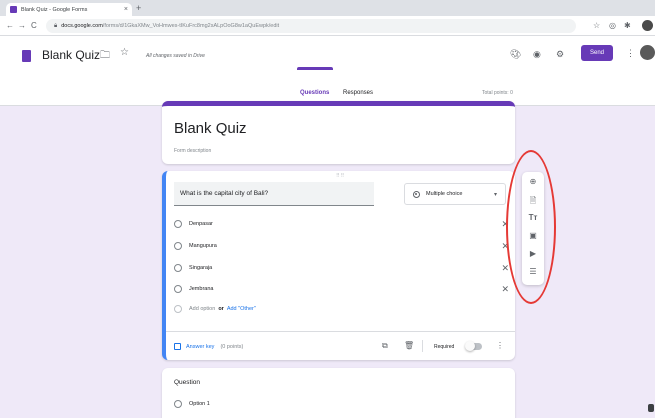 The width and height of the screenshot is (655, 418). I want to click on preview-eye-icon: ◉, so click(537, 54).